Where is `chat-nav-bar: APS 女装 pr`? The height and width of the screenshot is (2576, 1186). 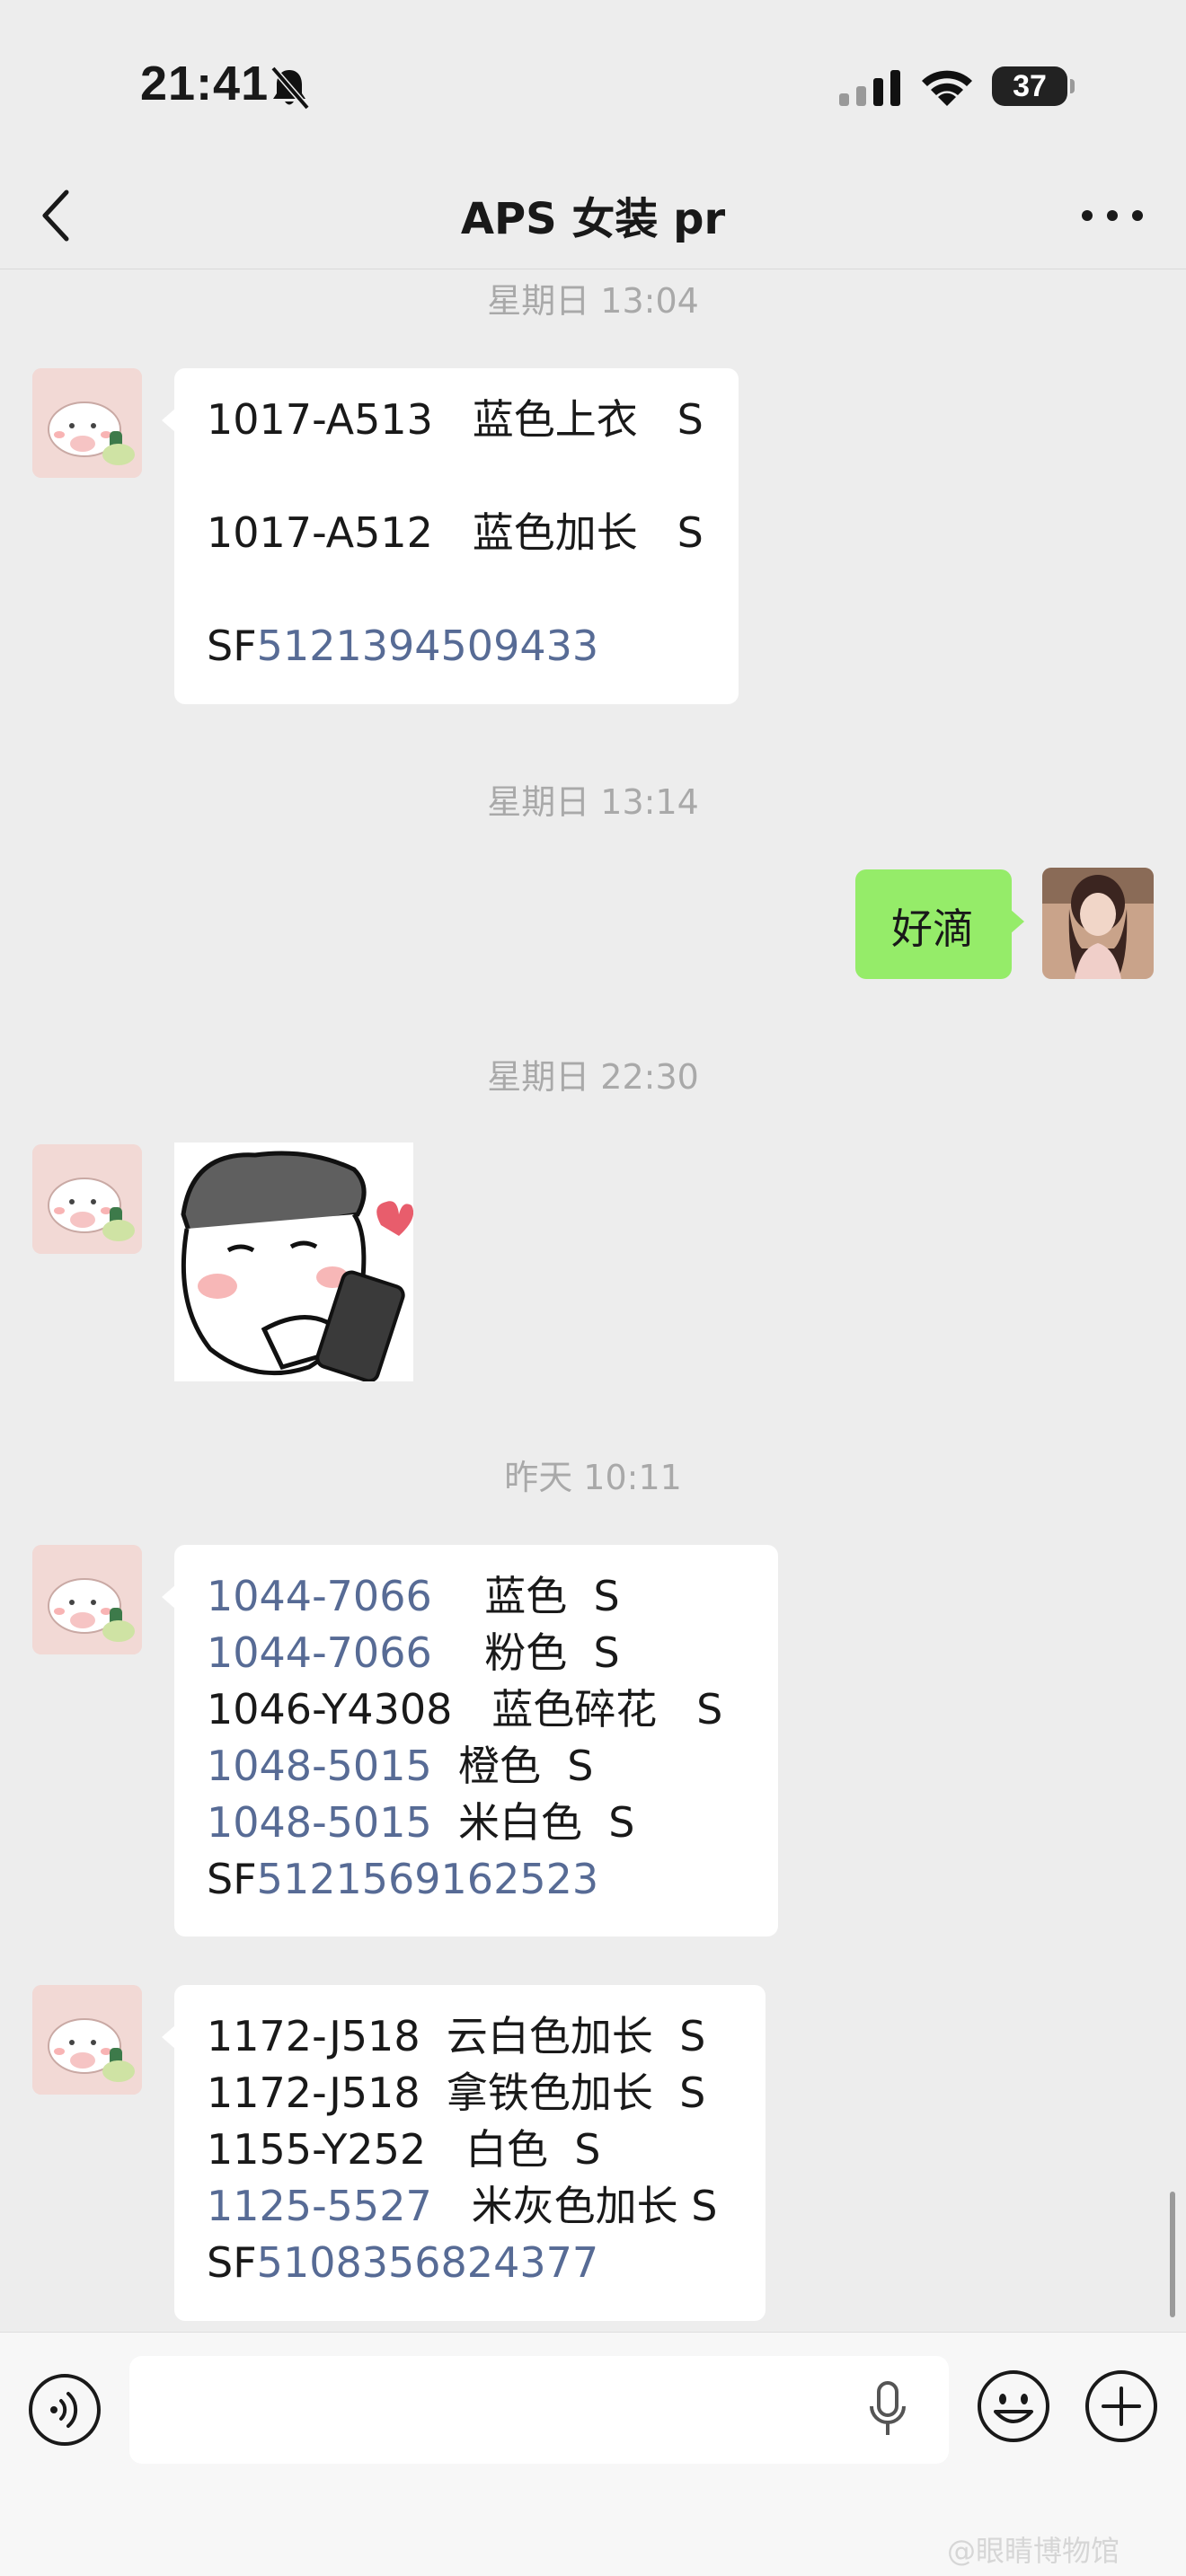
chat-nav-bar: APS 女装 pr is located at coordinates (593, 215).